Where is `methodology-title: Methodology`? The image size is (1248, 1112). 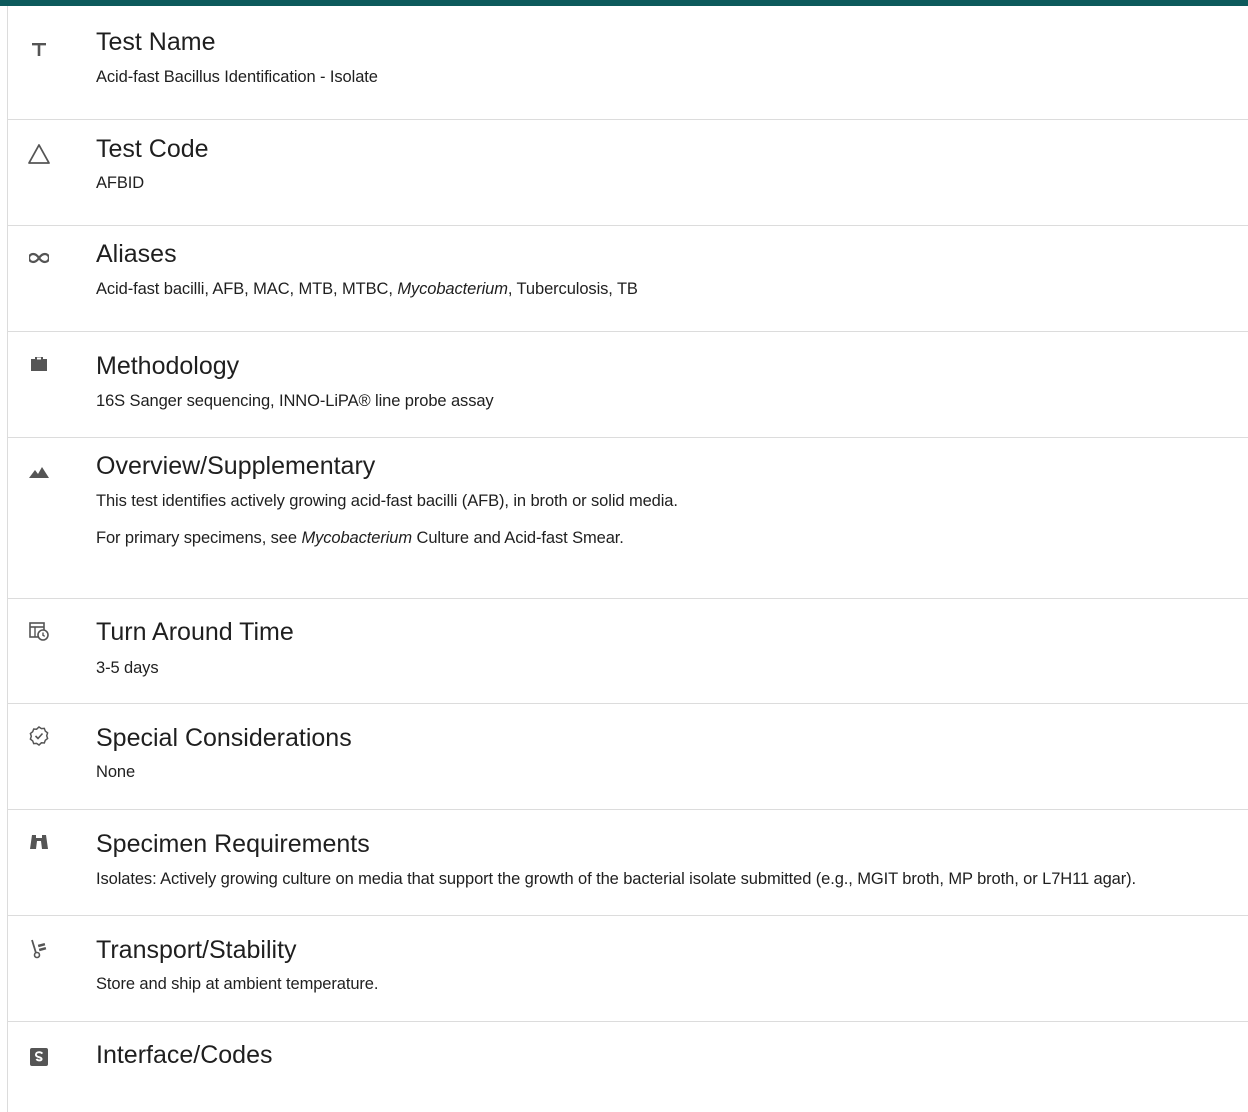
methodology-title: Methodology is located at coordinates (168, 366).